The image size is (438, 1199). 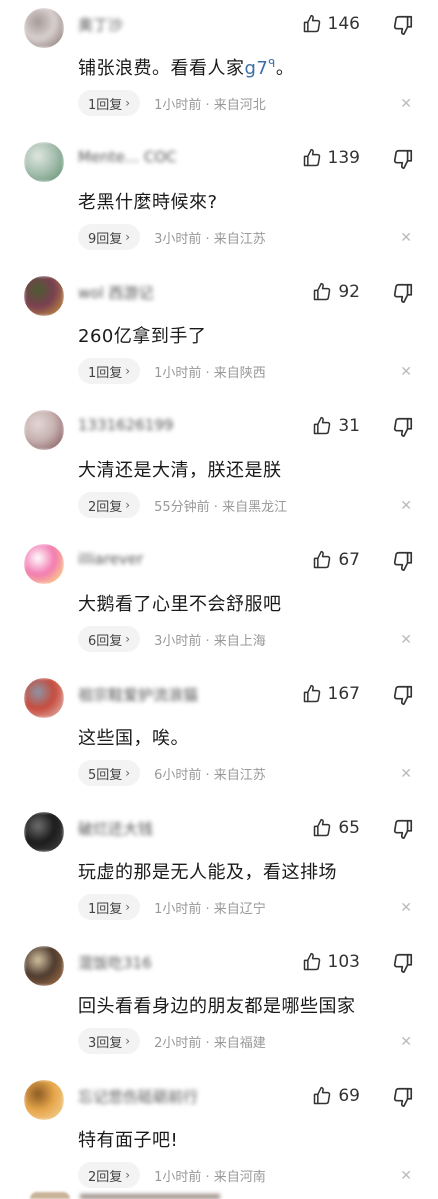 I want to click on like-count: 65, so click(x=349, y=828).